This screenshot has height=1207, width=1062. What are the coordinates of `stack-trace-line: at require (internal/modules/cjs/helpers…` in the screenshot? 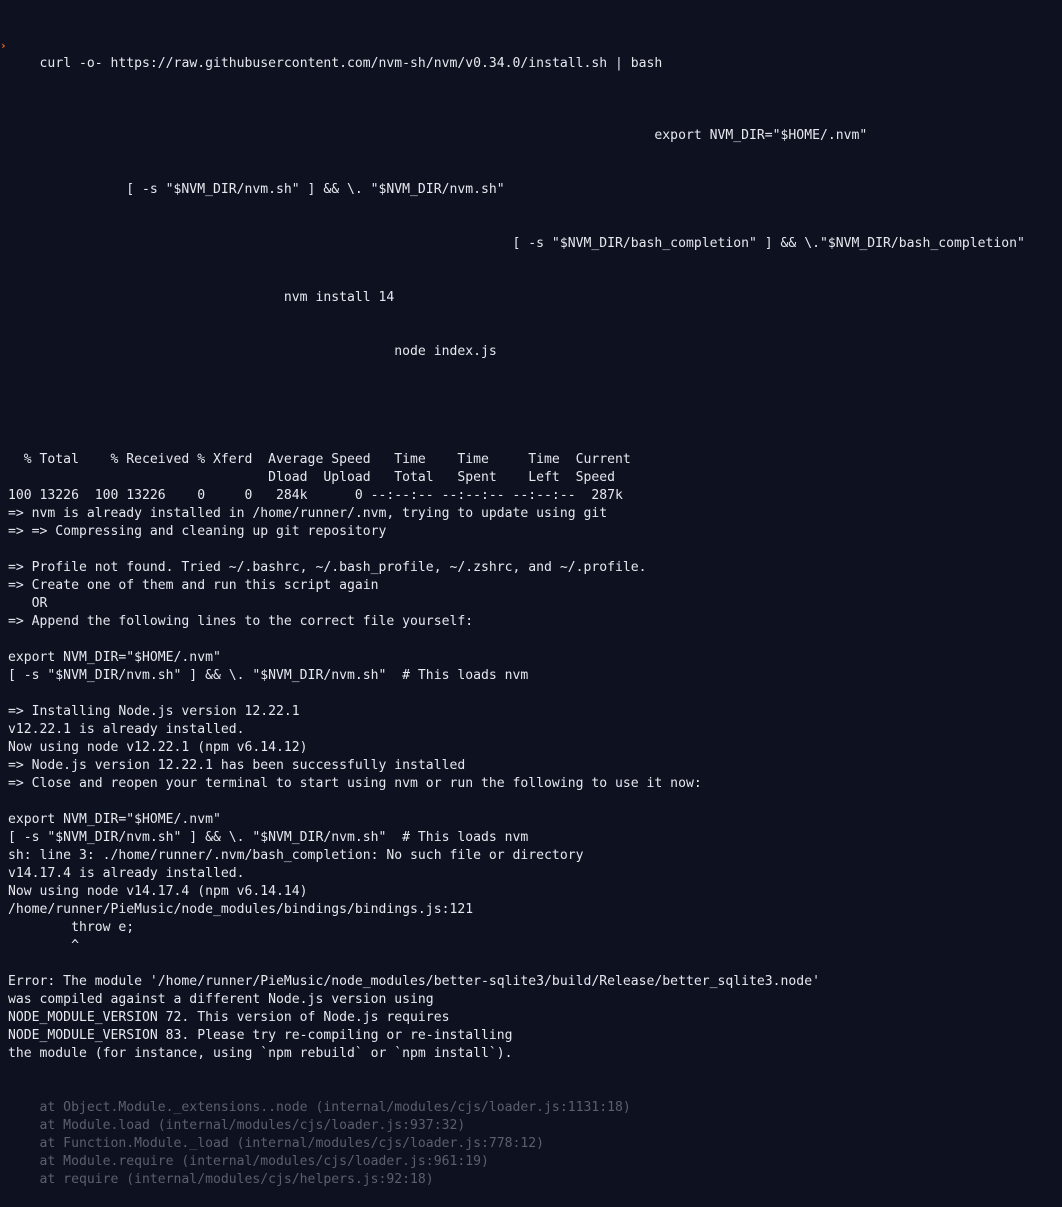 It's located at (221, 1179).